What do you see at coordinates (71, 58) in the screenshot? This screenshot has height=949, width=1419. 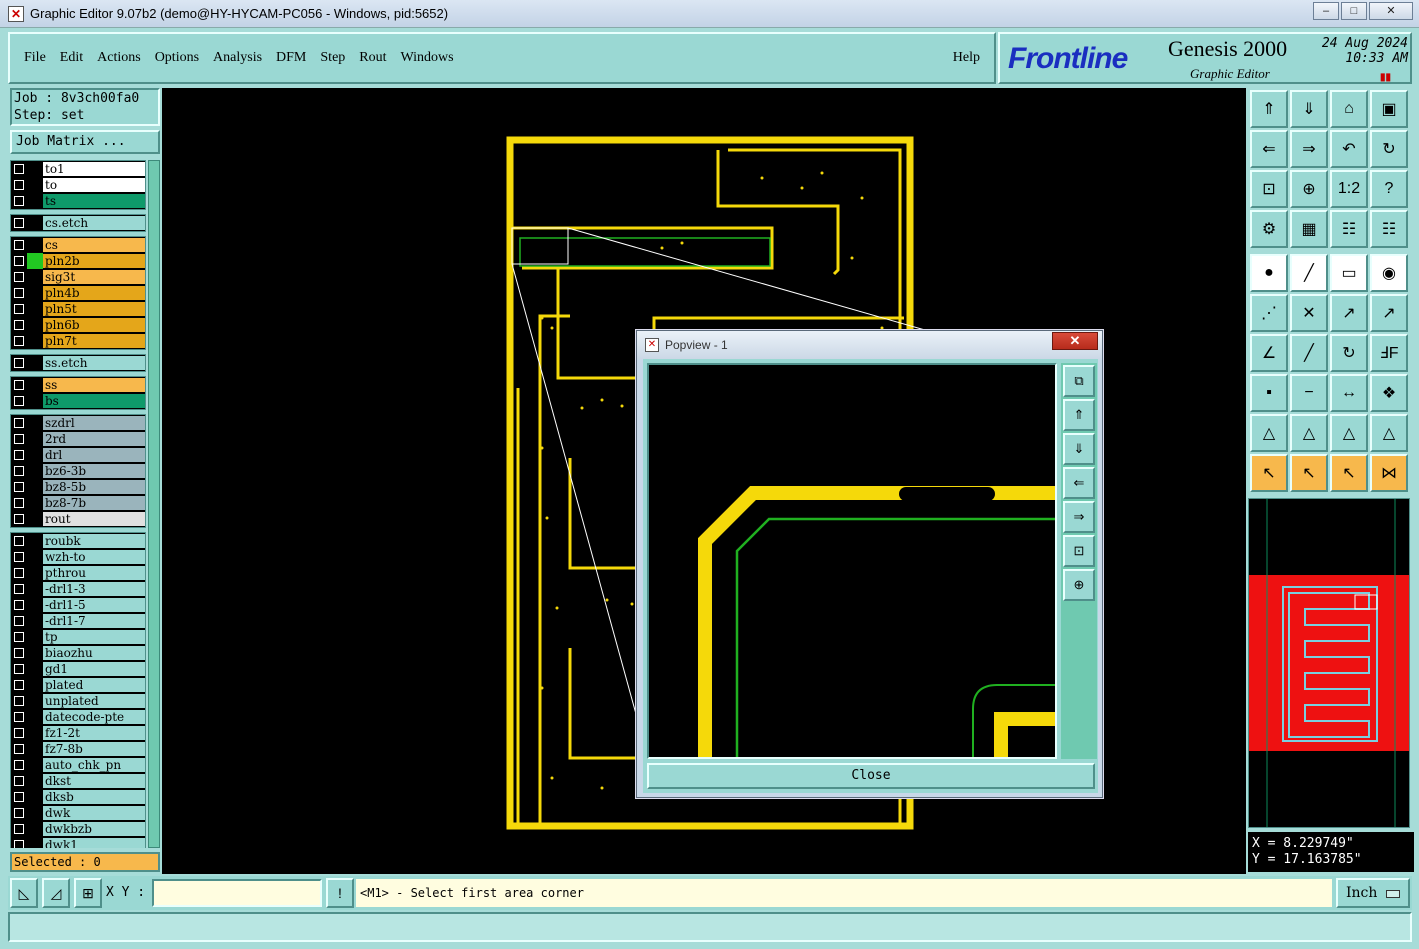 I see `menu-edit: Edit` at bounding box center [71, 58].